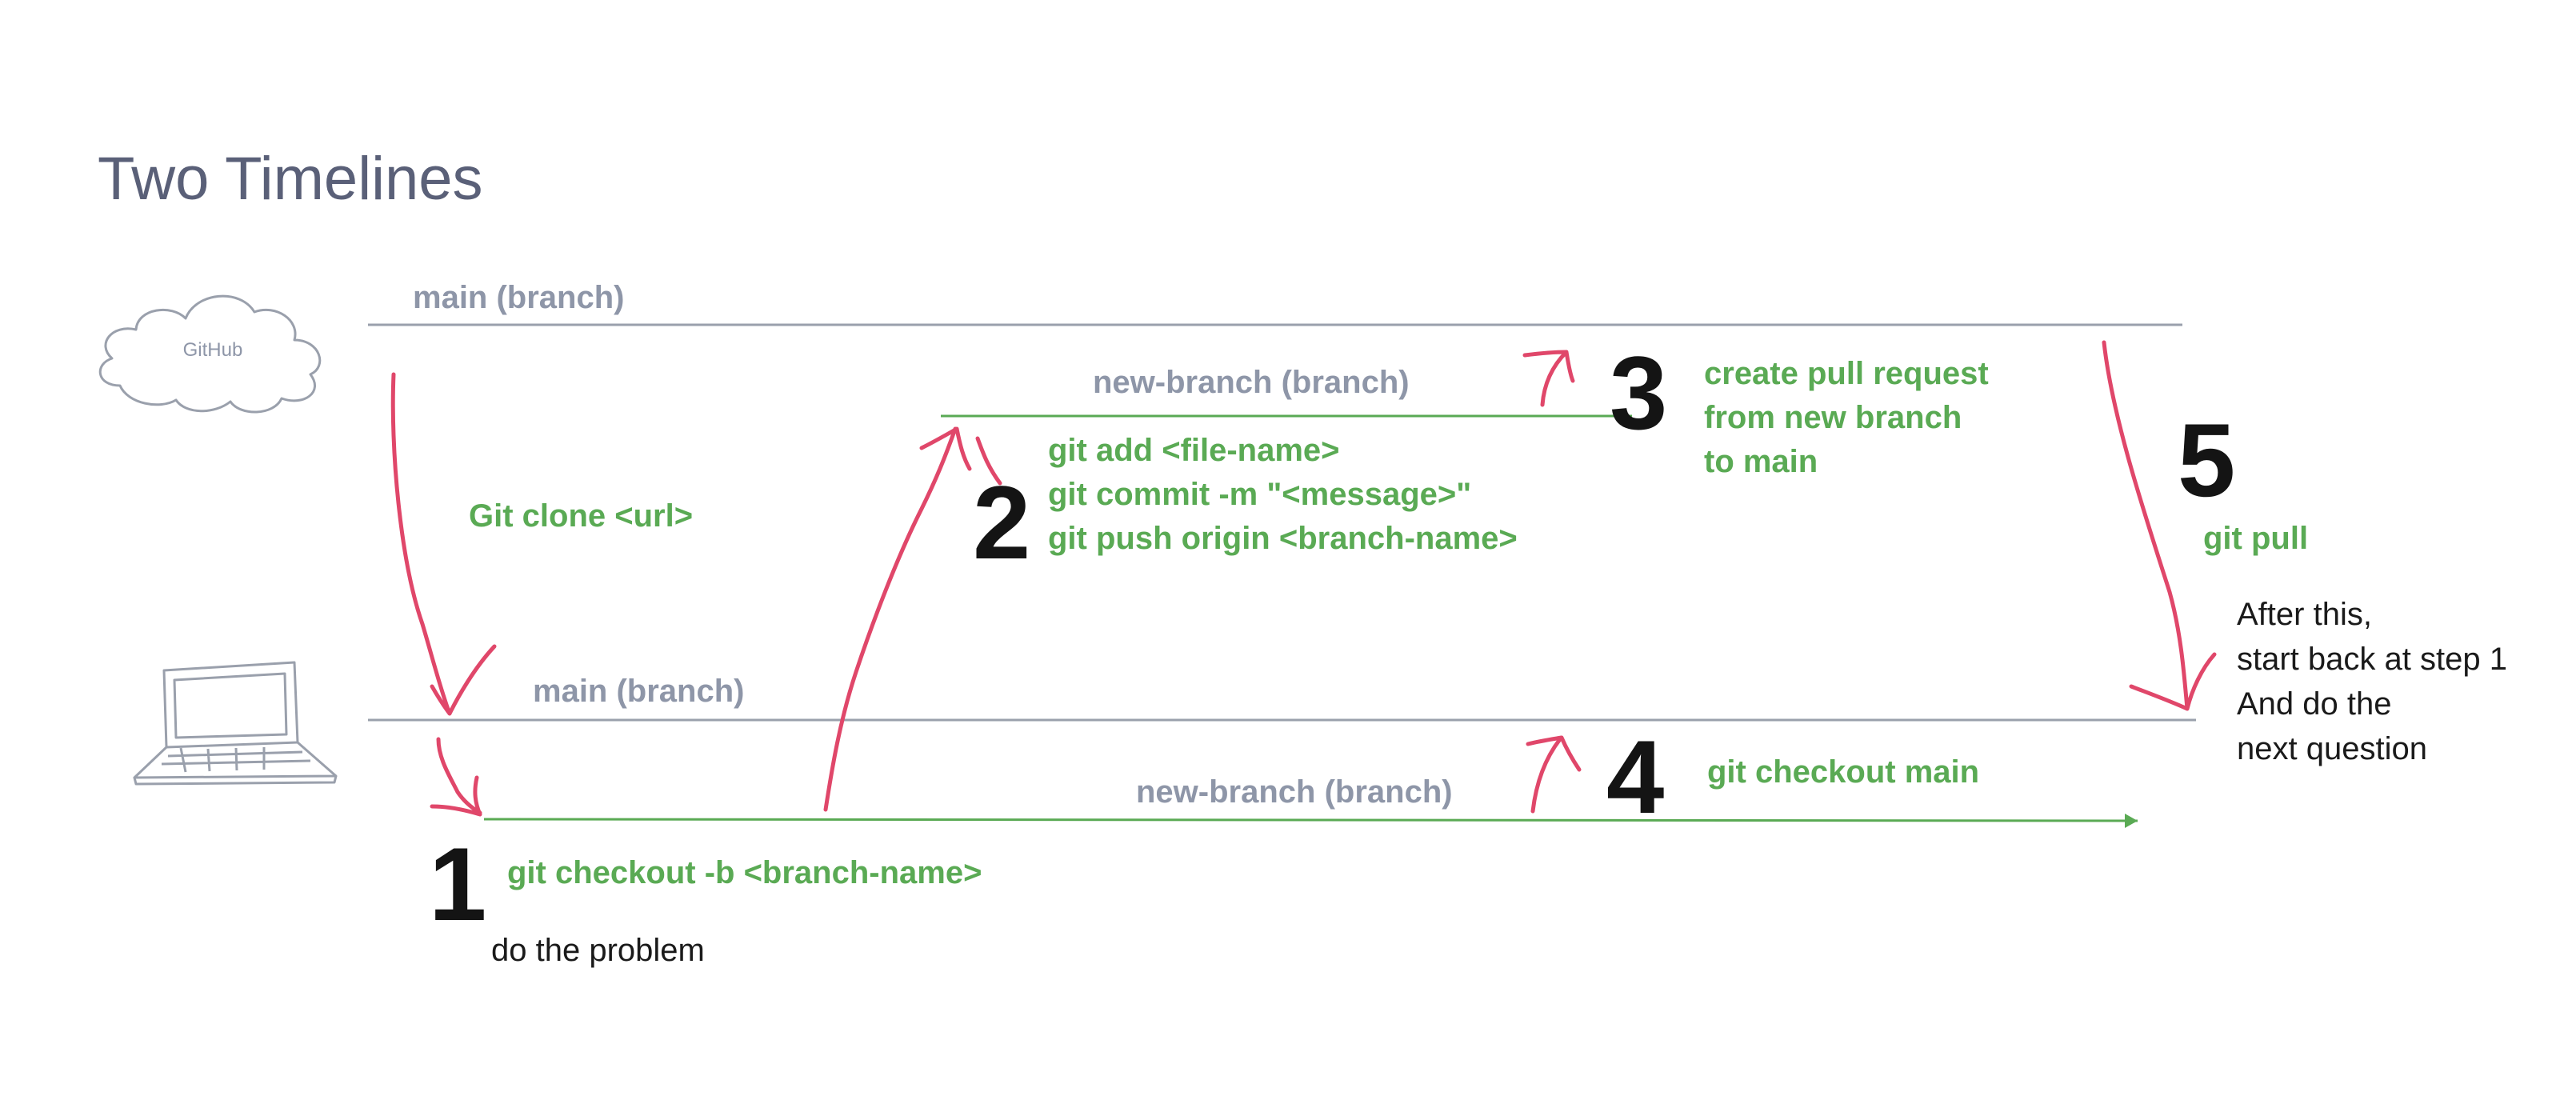  I want to click on step-2-number: 2, so click(1002, 522).